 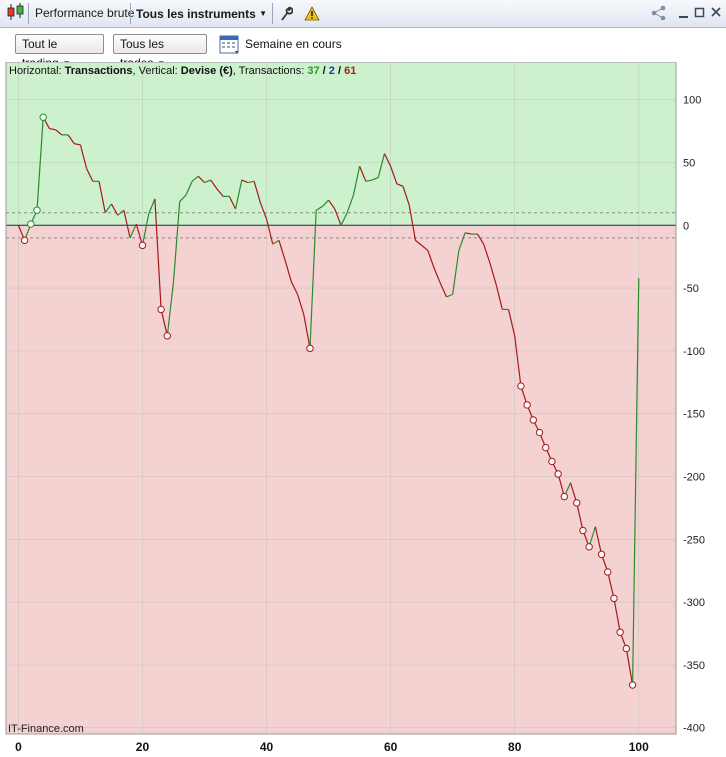 I want to click on x-axis: 0 20 40 60 80 100, so click(x=332, y=747).